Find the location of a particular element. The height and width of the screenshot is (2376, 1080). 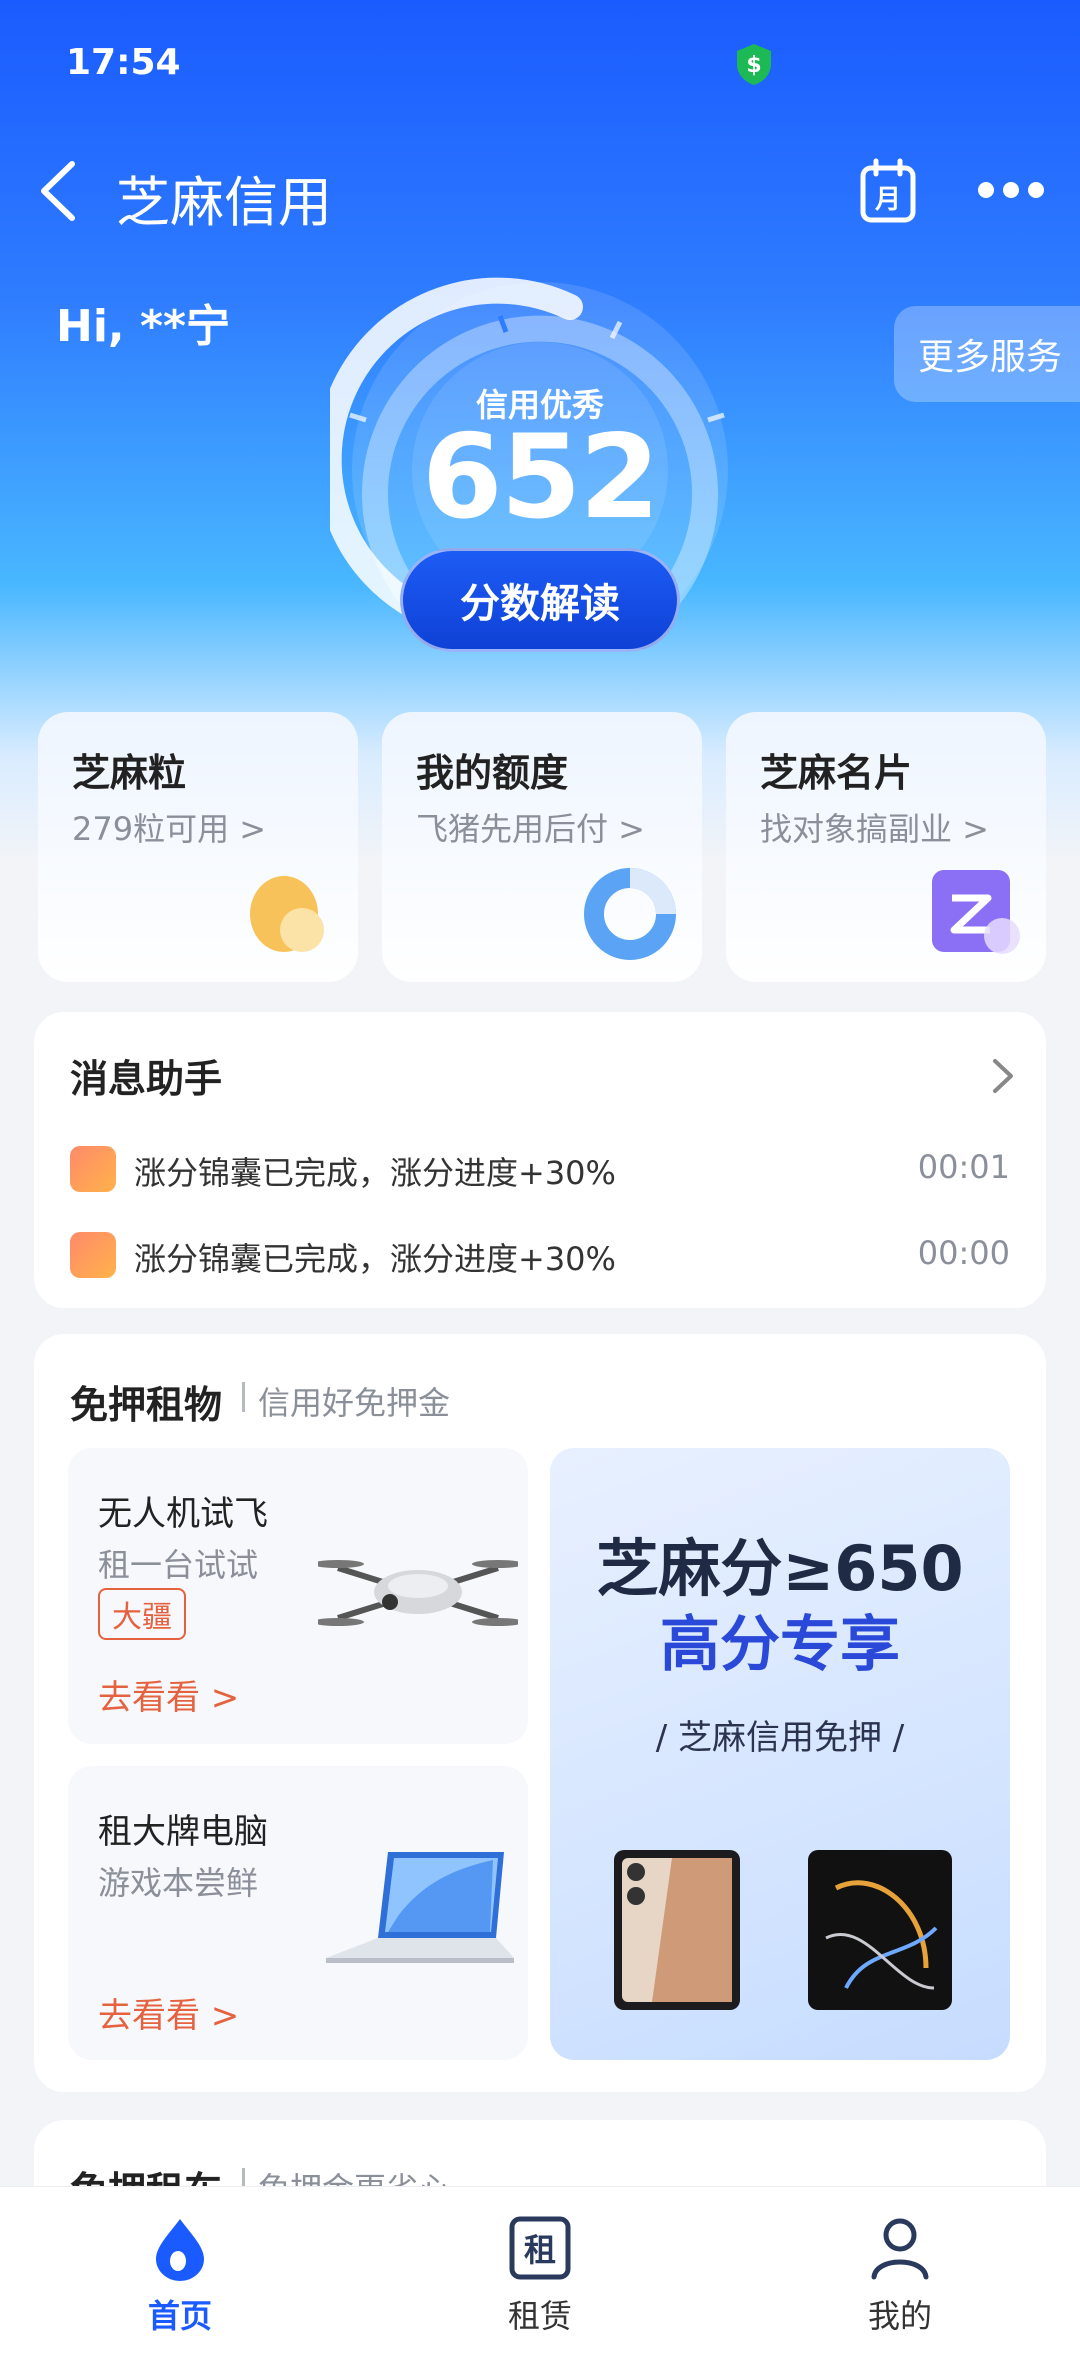

tablet-image is located at coordinates (880, 1930).